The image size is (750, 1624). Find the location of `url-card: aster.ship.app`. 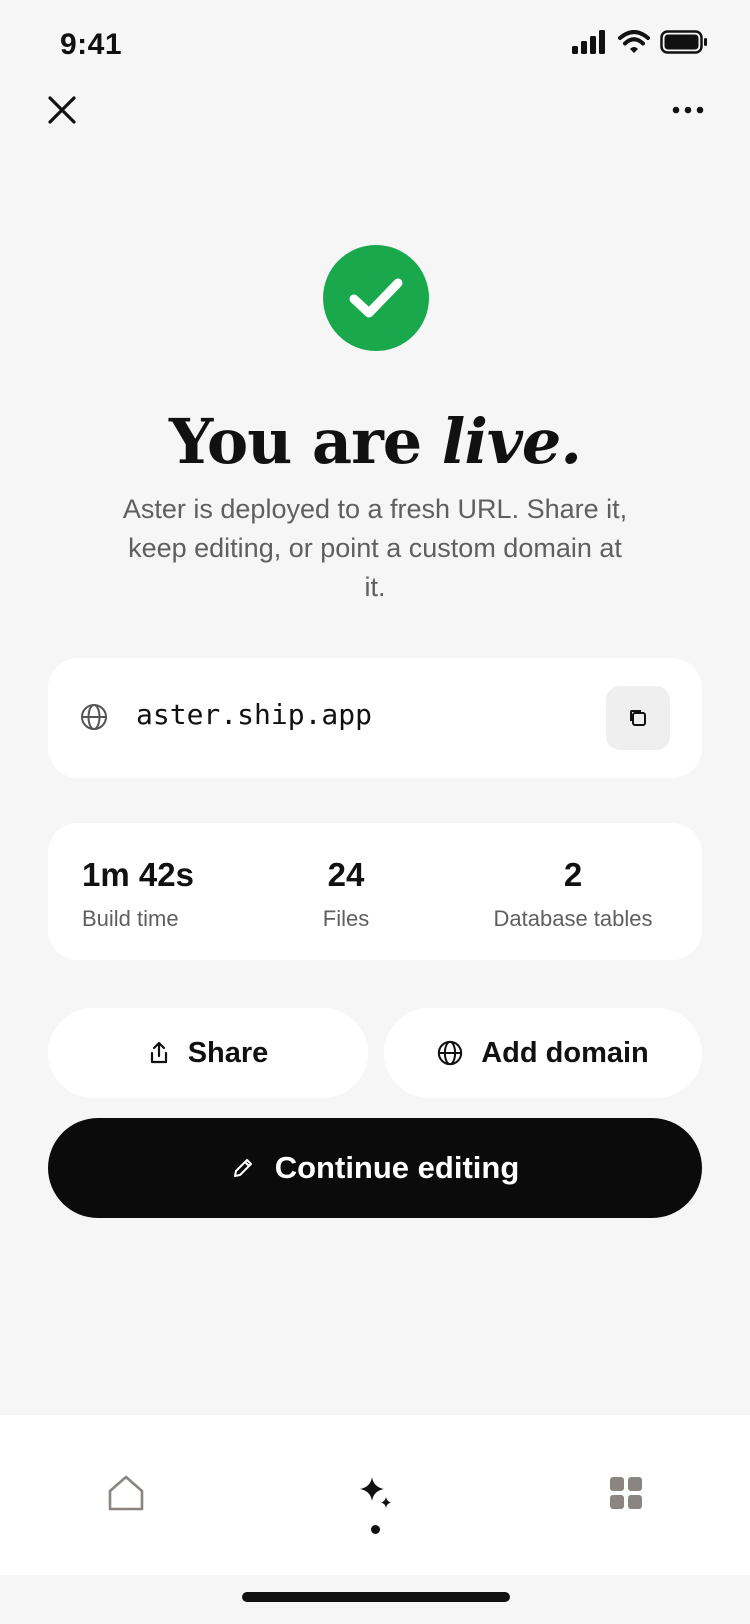

url-card: aster.ship.app is located at coordinates (375, 718).